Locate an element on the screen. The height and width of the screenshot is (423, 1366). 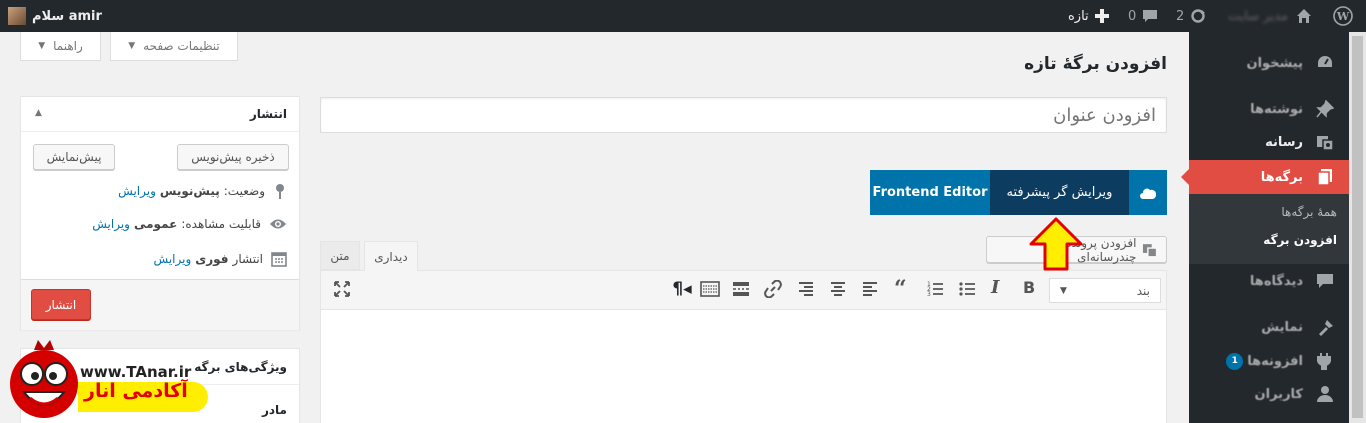
submenu-all-pages: همهٔ برگه‌ها is located at coordinates (1309, 212).